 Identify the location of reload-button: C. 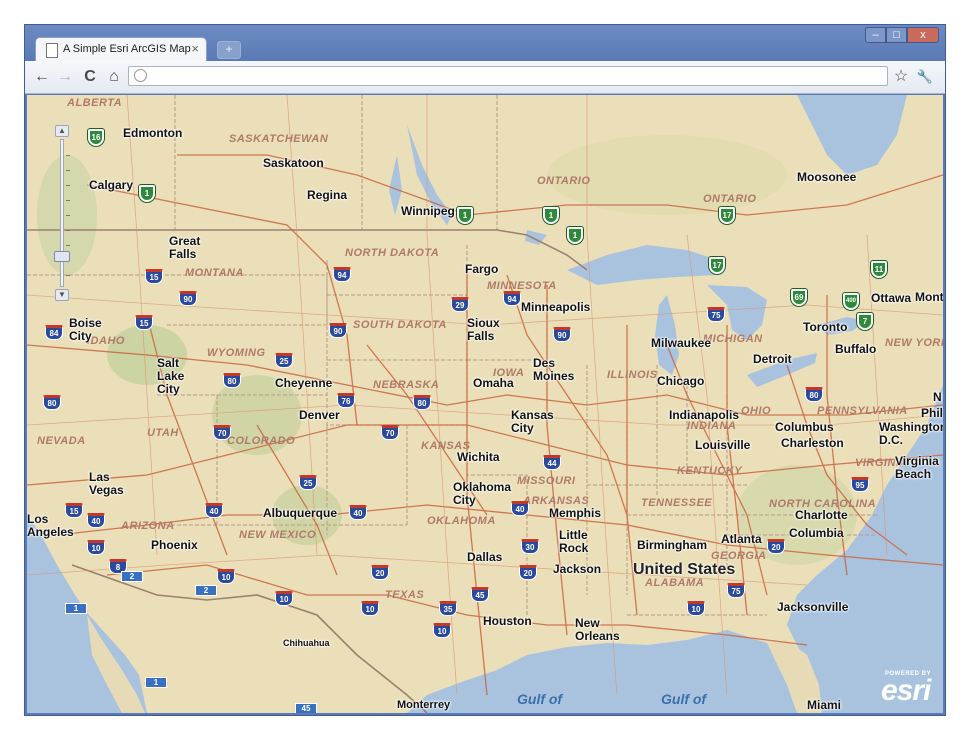
(90, 77).